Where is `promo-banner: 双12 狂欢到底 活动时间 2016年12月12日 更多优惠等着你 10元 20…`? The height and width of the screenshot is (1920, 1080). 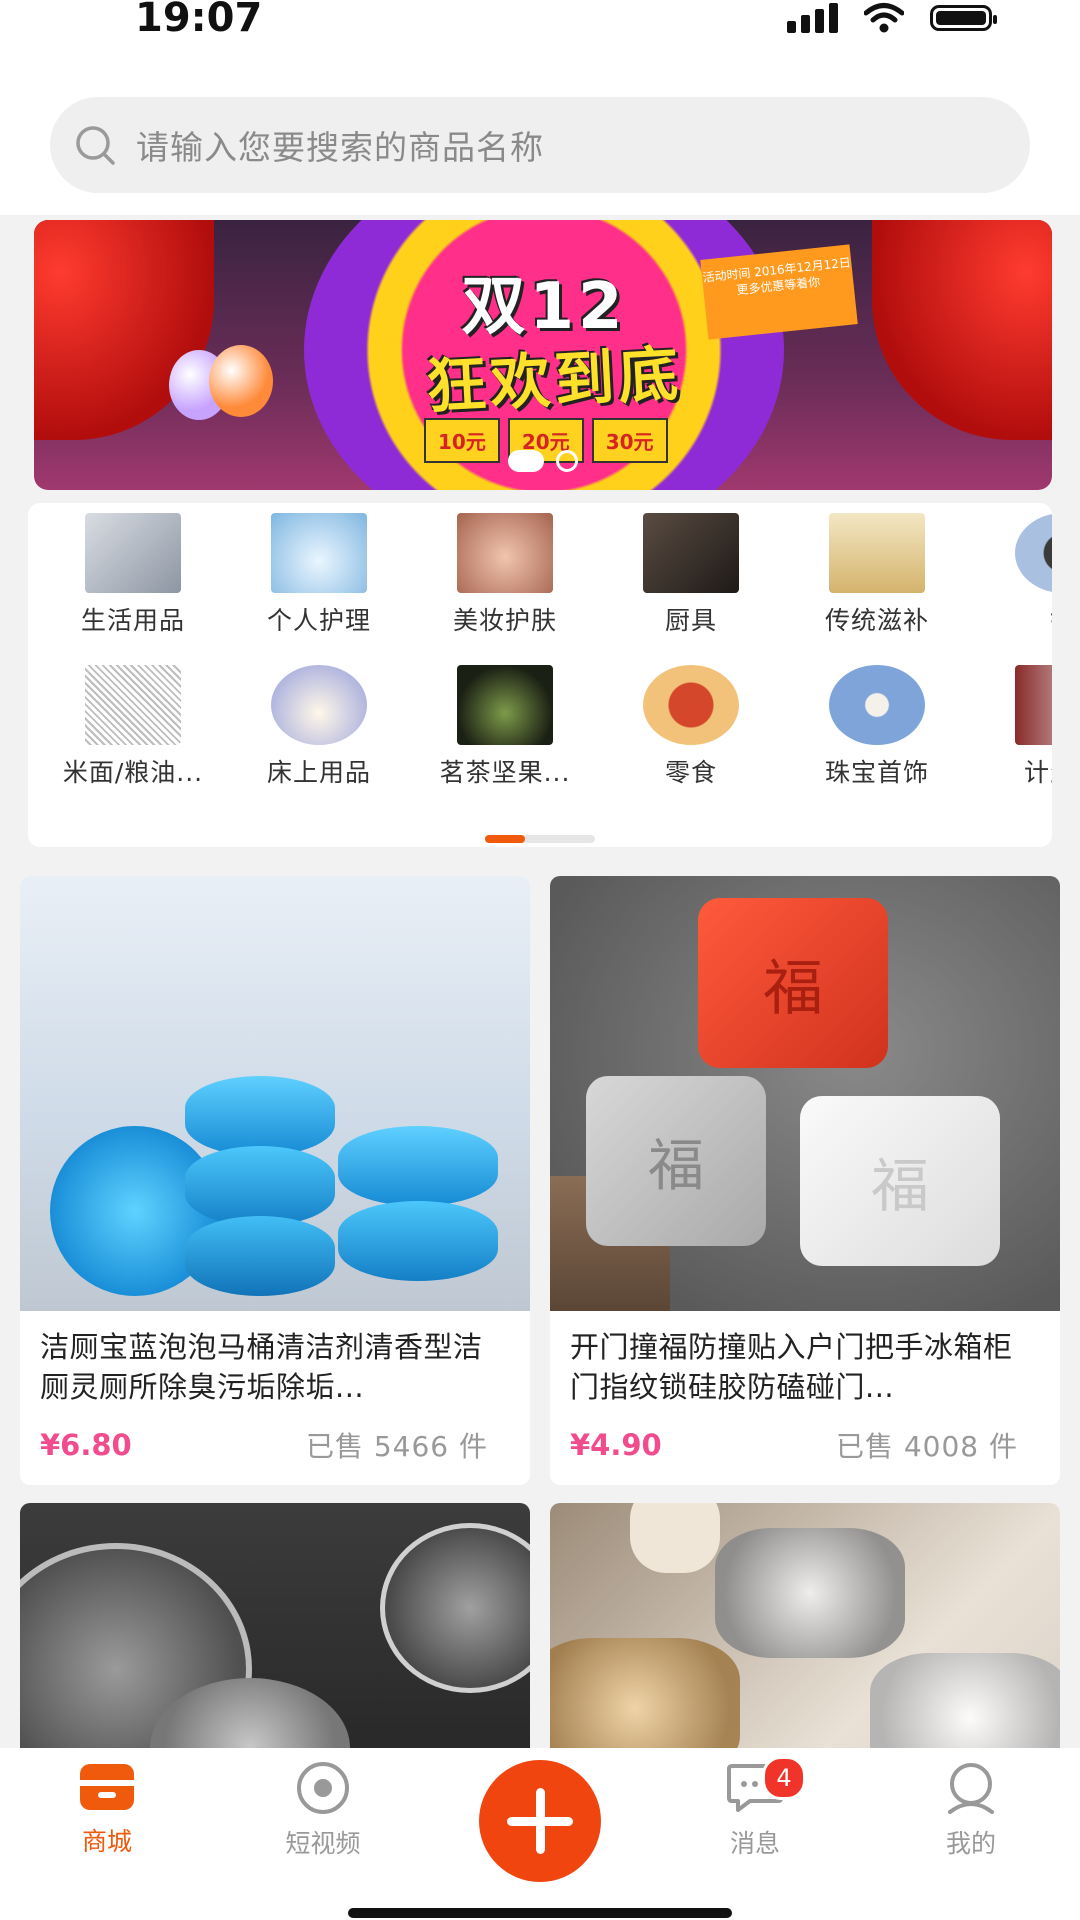 promo-banner: 双12 狂欢到底 活动时间 2016年12月12日 更多优惠等着你 10元 20… is located at coordinates (543, 355).